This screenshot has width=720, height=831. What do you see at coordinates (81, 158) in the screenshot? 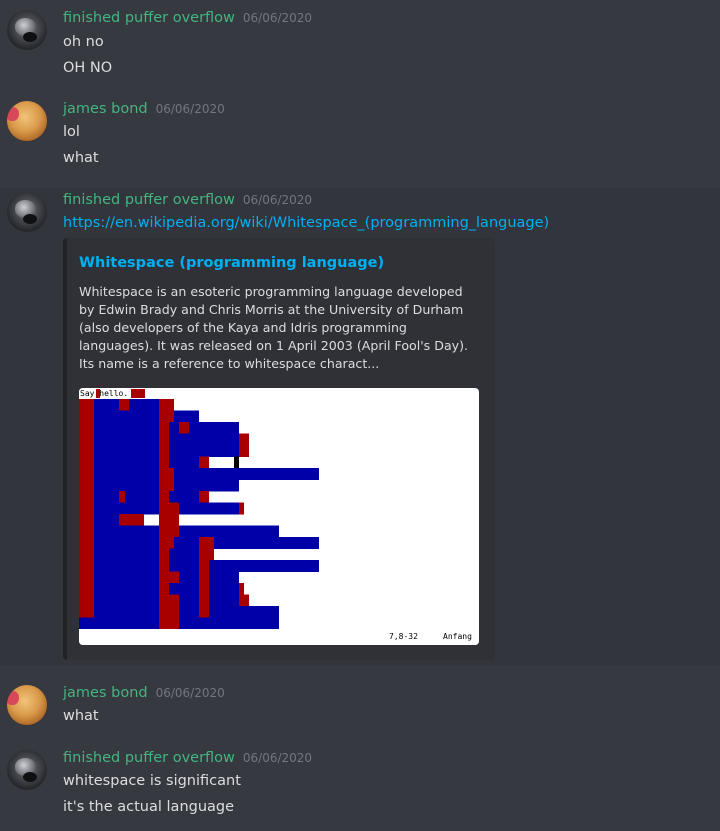
I see `message-text: what` at bounding box center [81, 158].